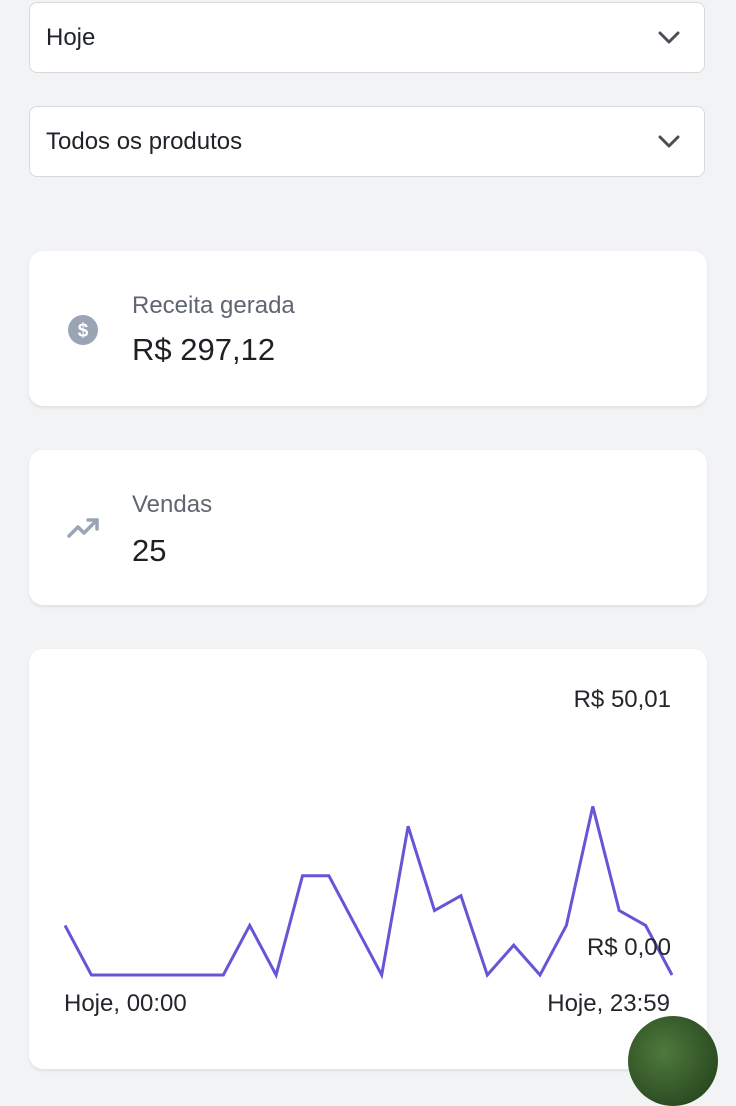 The height and width of the screenshot is (1106, 736). Describe the element at coordinates (213, 305) in the screenshot. I see `revenue-label: Receita gerada` at that location.